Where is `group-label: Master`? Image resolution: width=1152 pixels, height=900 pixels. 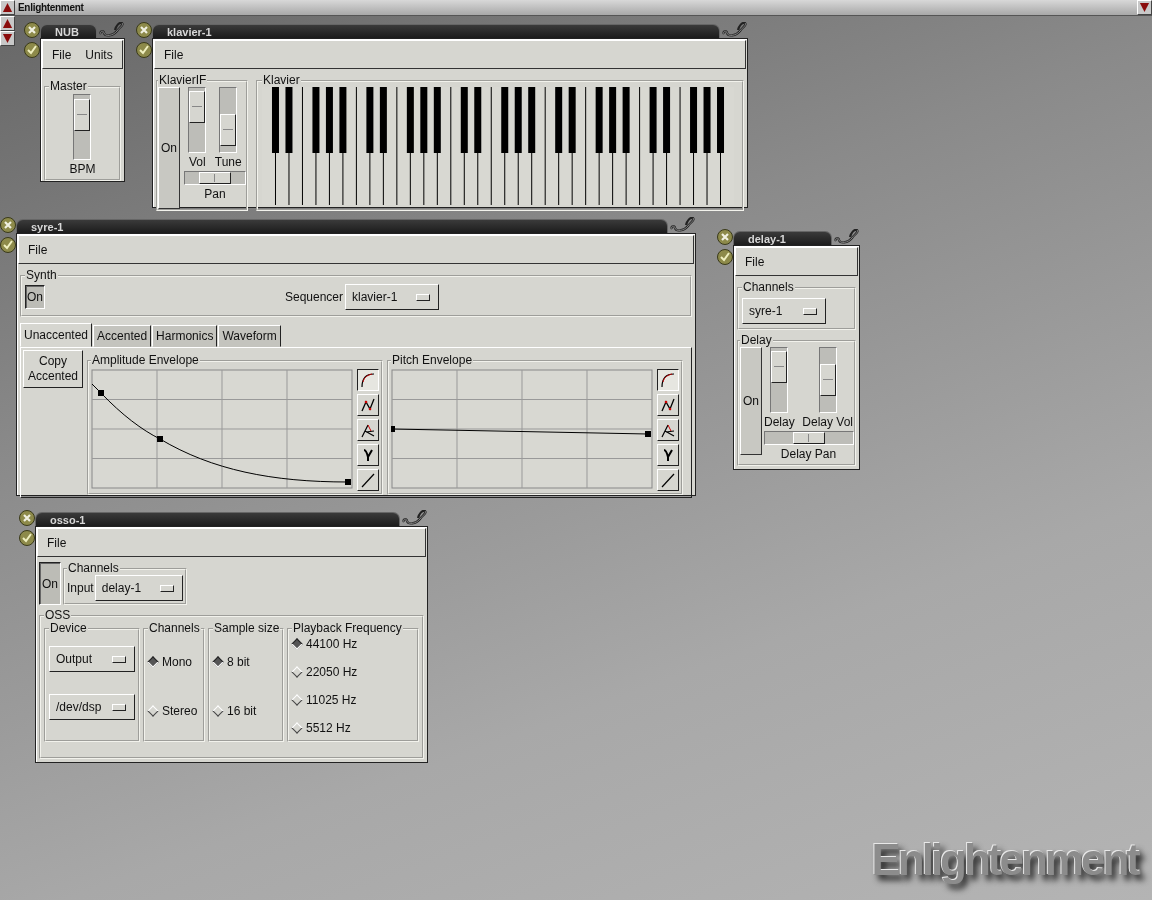 group-label: Master is located at coordinates (68, 86).